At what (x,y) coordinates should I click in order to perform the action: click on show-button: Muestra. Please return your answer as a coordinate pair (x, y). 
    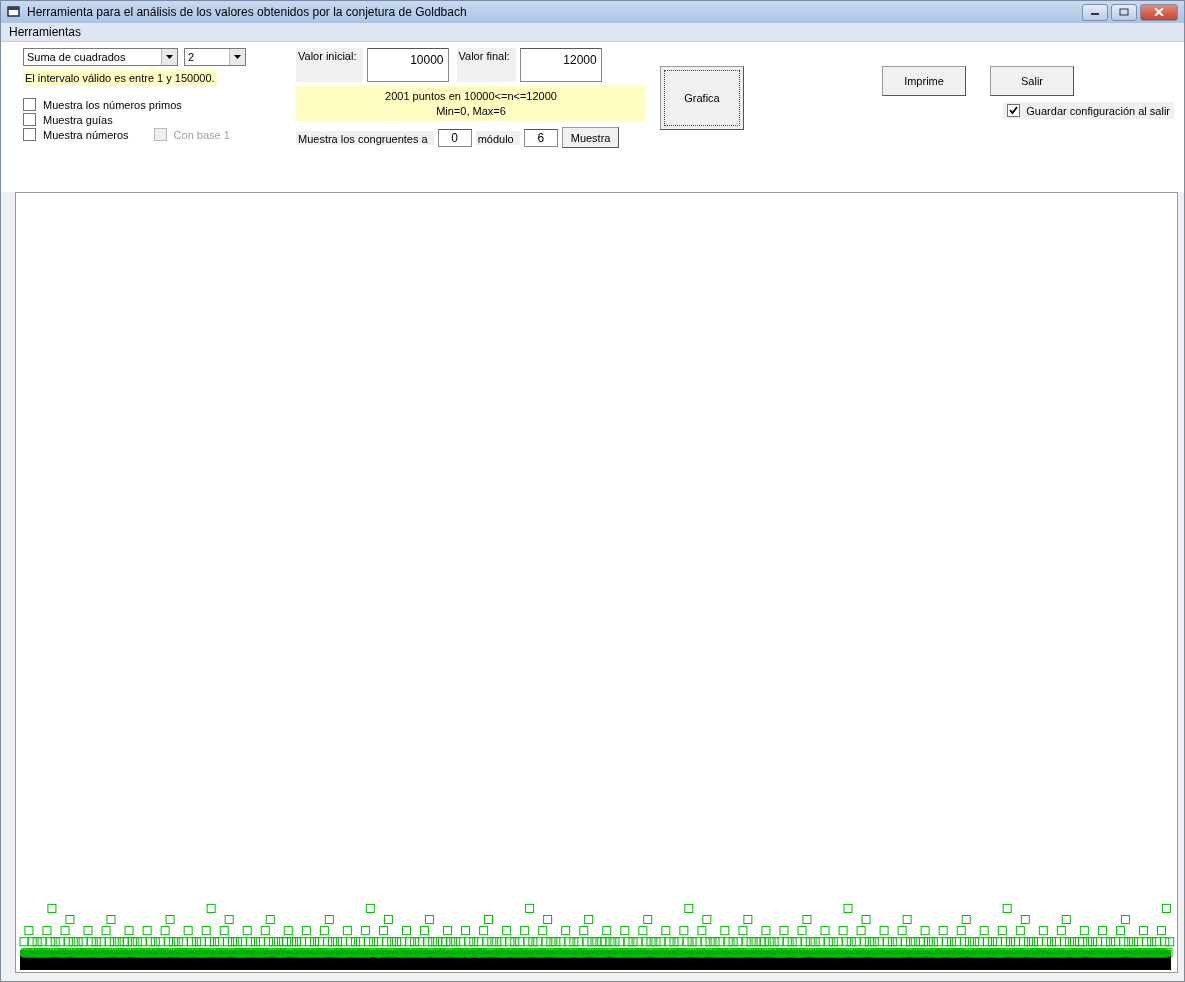
    Looking at the image, I should click on (590, 137).